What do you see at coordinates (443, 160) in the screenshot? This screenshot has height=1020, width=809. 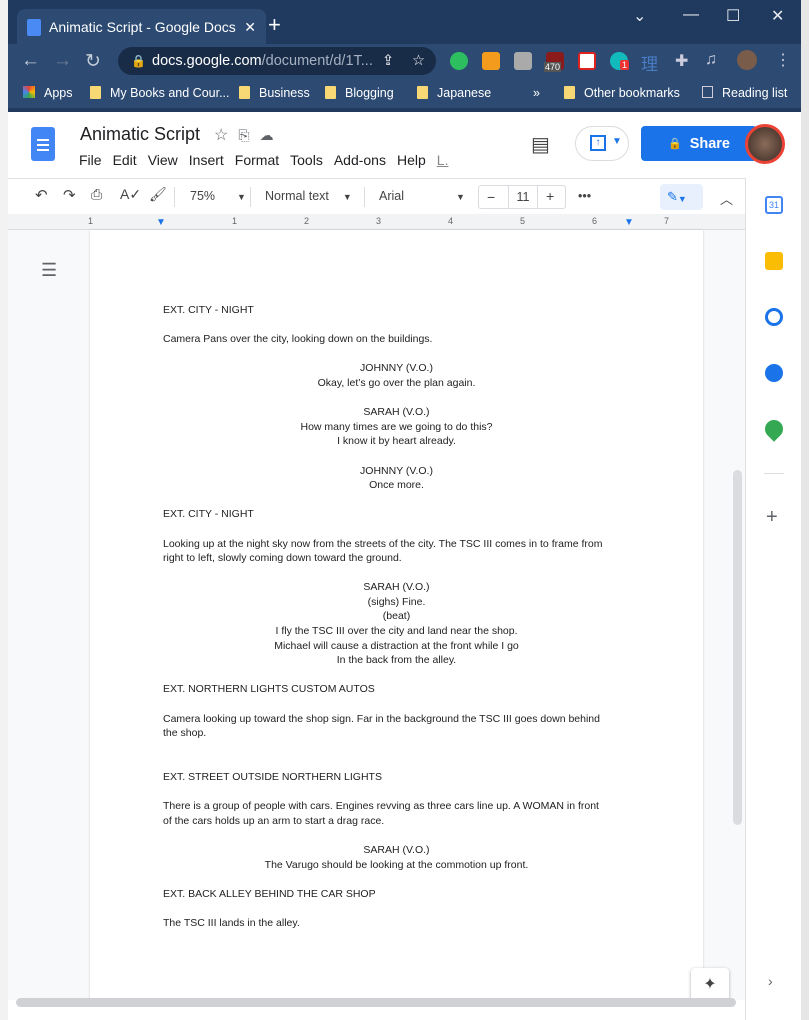 I see `last-edit-link: L.` at bounding box center [443, 160].